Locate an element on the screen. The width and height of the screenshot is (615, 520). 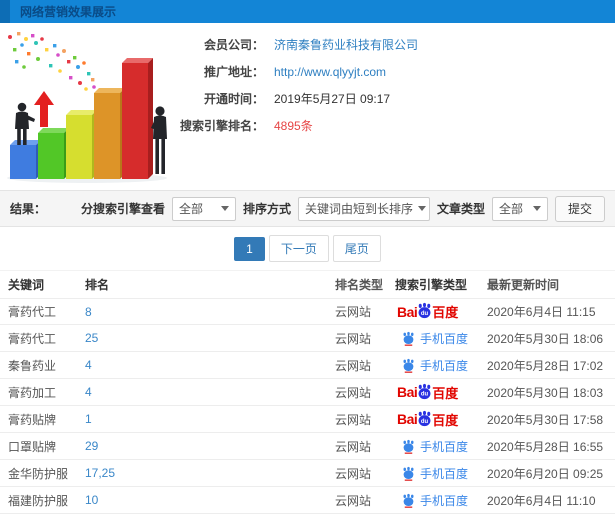
filter-bar: 结果： 分搜索引擎查看 全部 排序方式 关键词由短到长排序 文章类型 全部 提交 is located at coordinates (307, 208).